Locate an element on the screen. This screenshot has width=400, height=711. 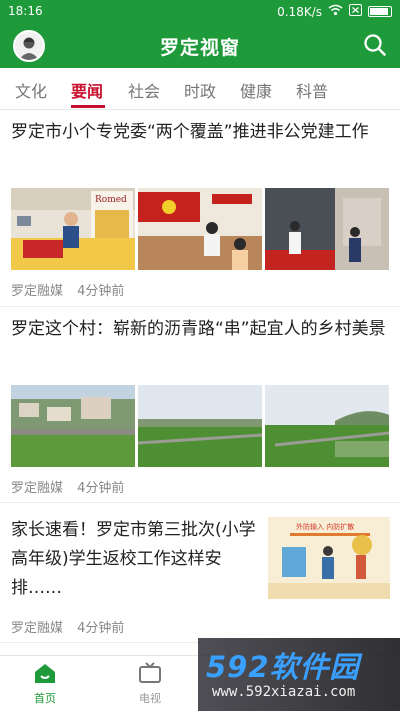
page-title: 罗定视窗 is located at coordinates (199, 48).